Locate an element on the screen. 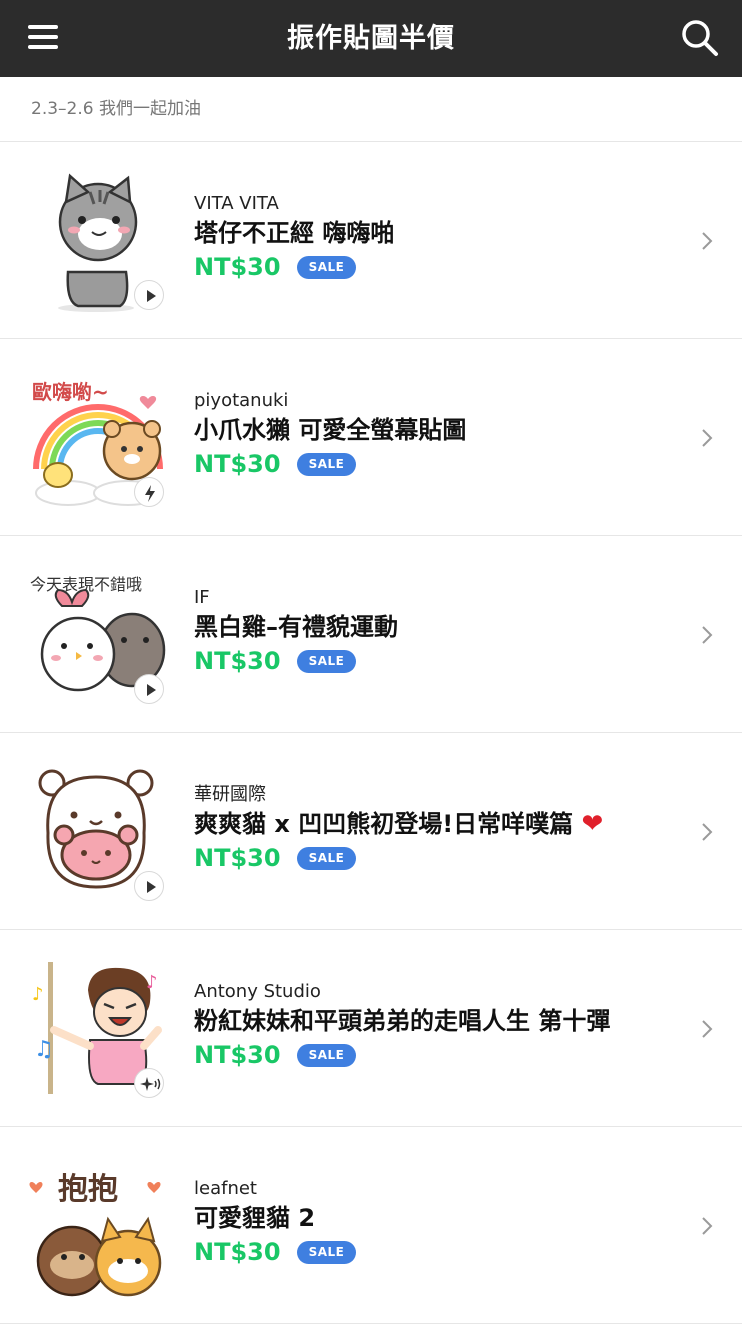  sticker-title: 塔仔不正經 嗨嗨啪 is located at coordinates (294, 233).